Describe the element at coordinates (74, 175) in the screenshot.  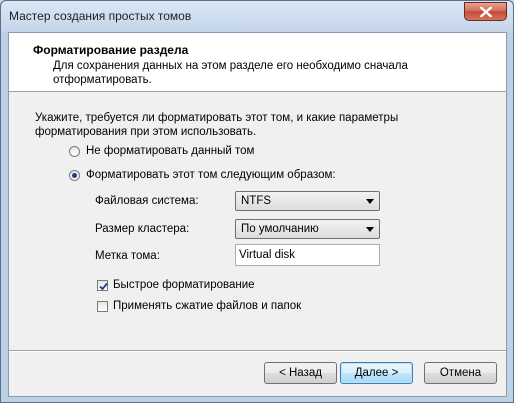
I see `radio-format` at that location.